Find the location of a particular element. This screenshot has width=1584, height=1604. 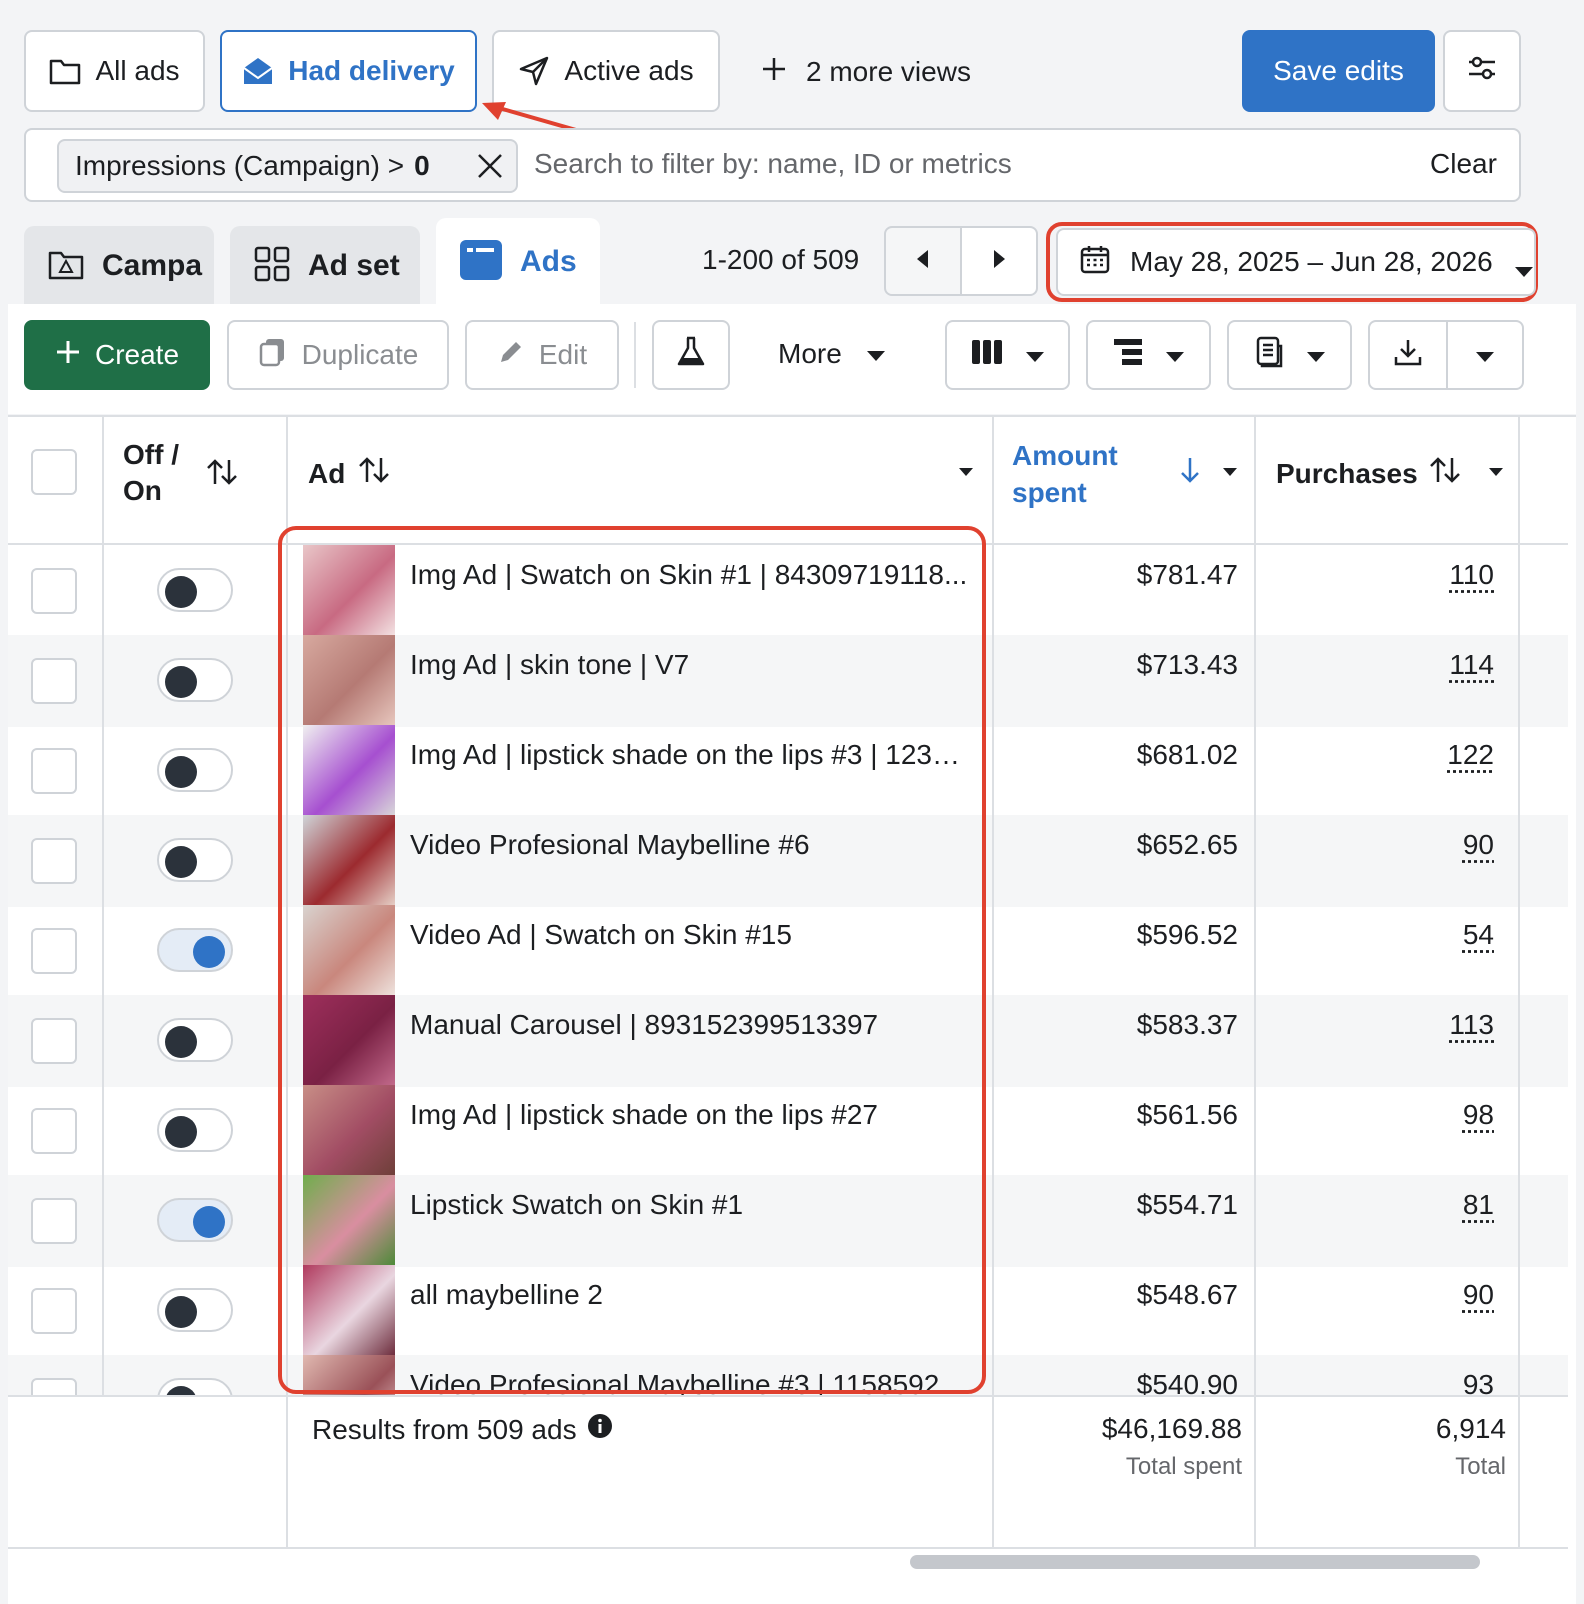

purchases-cell: 114 is located at coordinates (1382, 665).